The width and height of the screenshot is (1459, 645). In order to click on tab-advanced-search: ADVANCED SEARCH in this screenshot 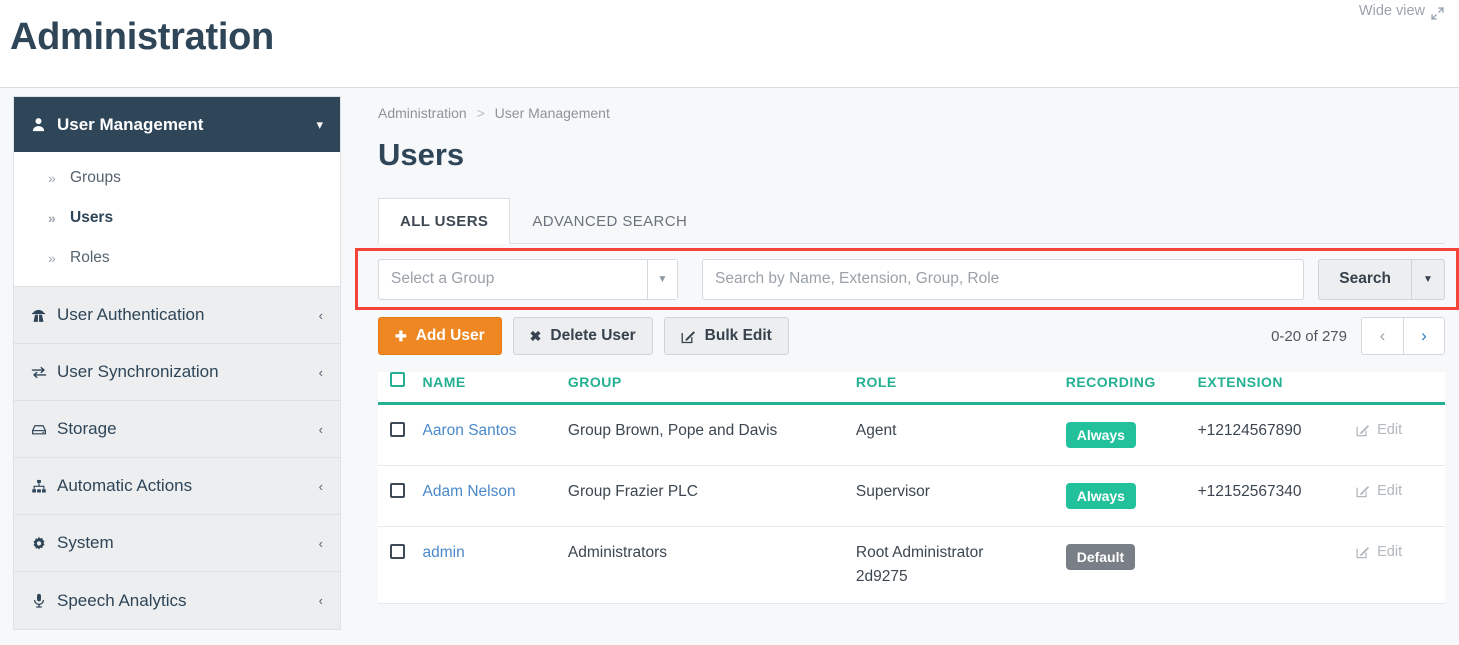, I will do `click(609, 221)`.